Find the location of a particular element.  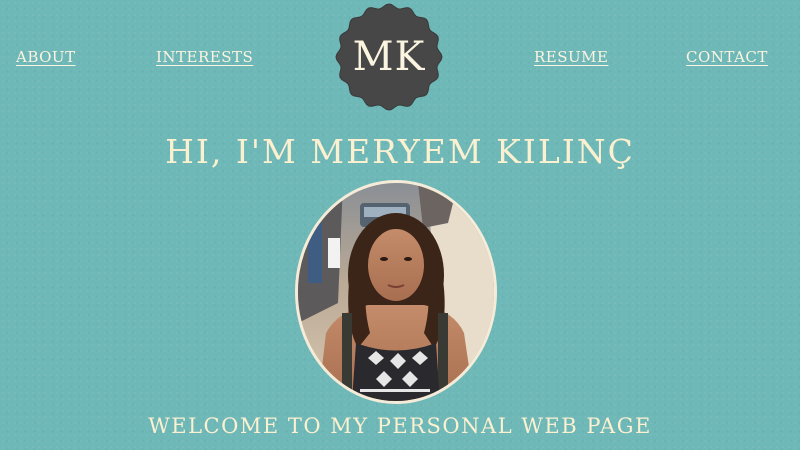

nav-link-about: About is located at coordinates (46, 57).